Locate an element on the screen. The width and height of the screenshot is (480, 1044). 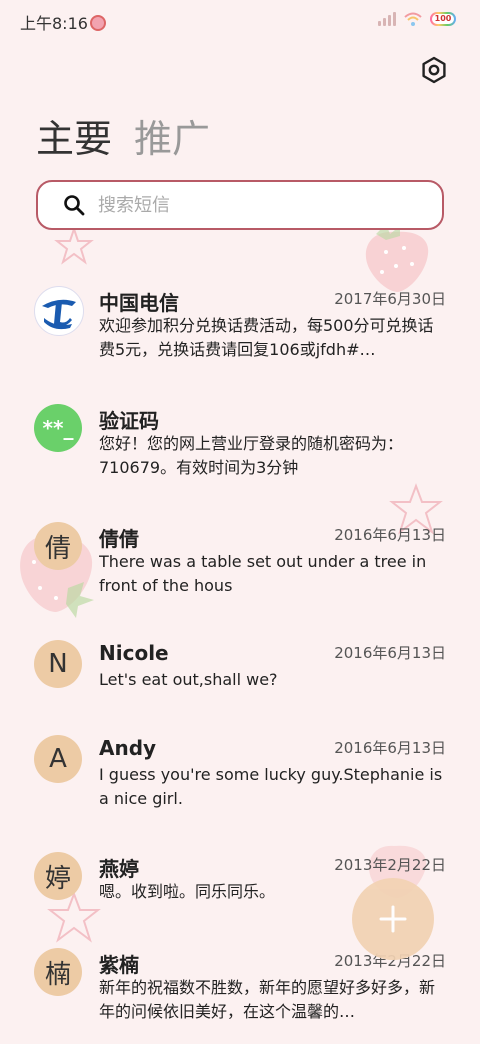
wifi-icon is located at coordinates (413, 19).